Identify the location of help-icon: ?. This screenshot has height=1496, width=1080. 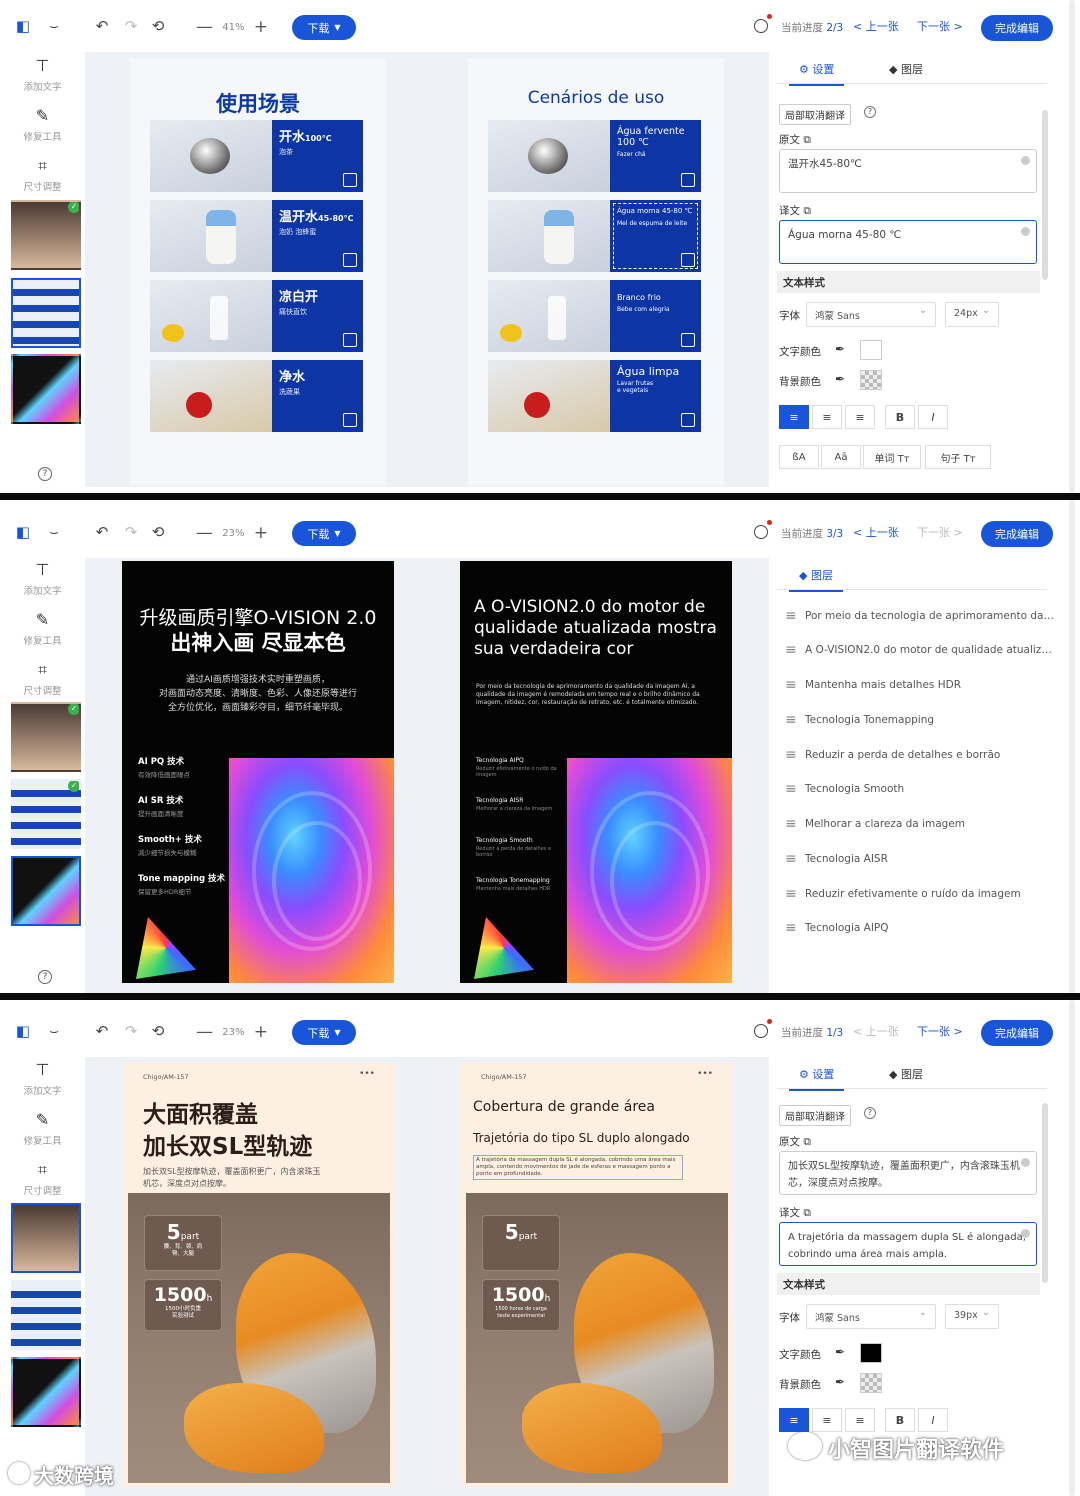
(45, 977).